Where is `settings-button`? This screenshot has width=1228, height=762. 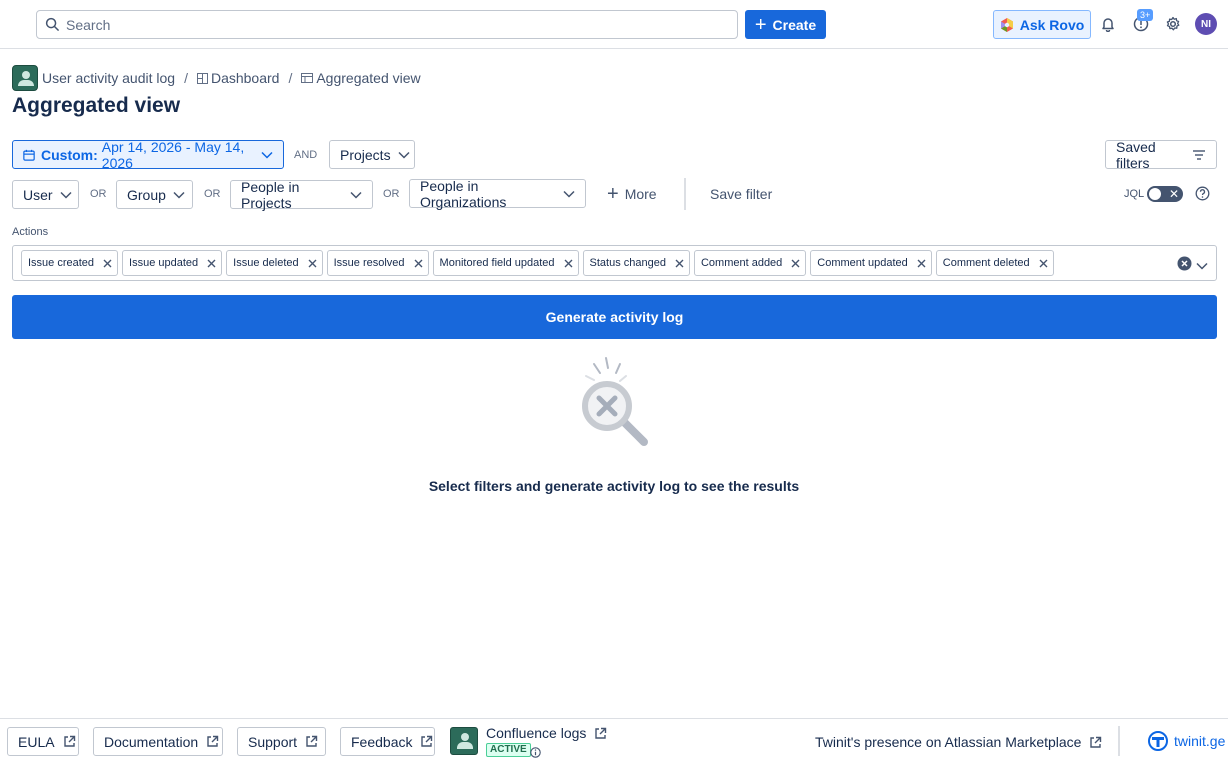
settings-button is located at coordinates (1173, 24).